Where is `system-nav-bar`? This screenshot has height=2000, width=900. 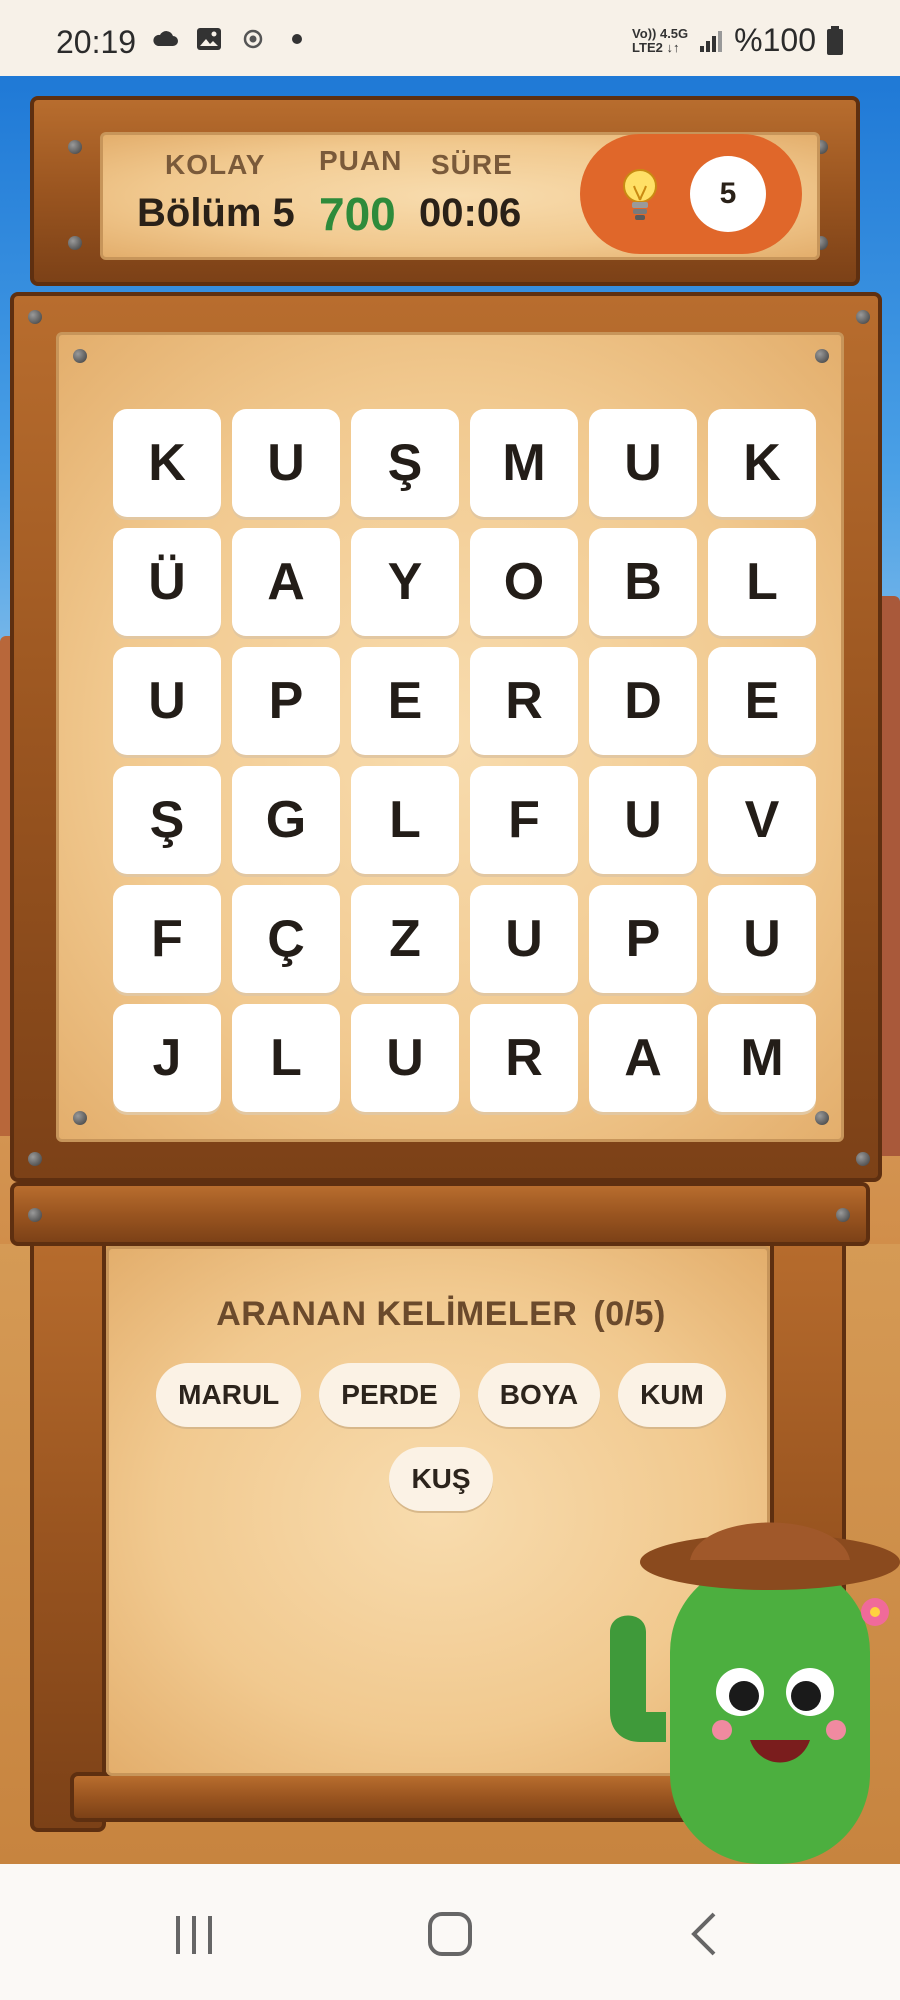 system-nav-bar is located at coordinates (450, 1932).